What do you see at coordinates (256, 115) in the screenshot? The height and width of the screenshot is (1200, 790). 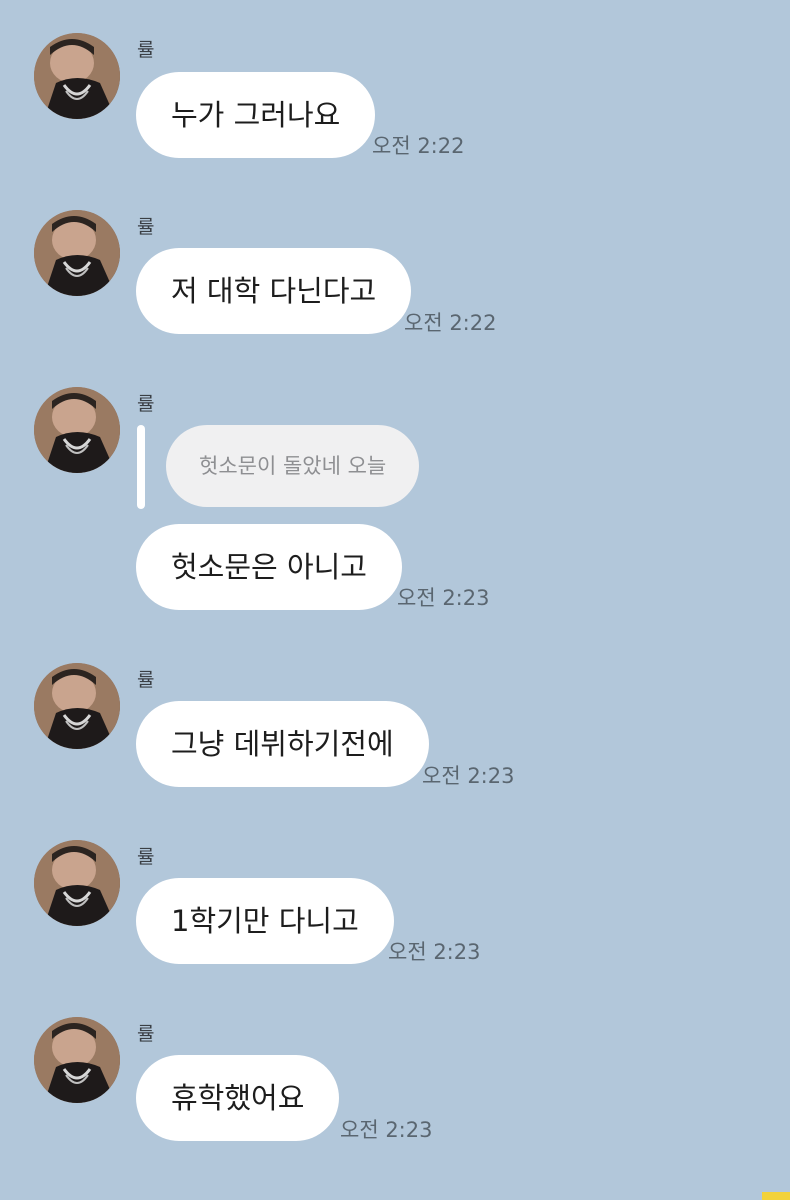 I see `message-bubble: 누가 그러나요` at bounding box center [256, 115].